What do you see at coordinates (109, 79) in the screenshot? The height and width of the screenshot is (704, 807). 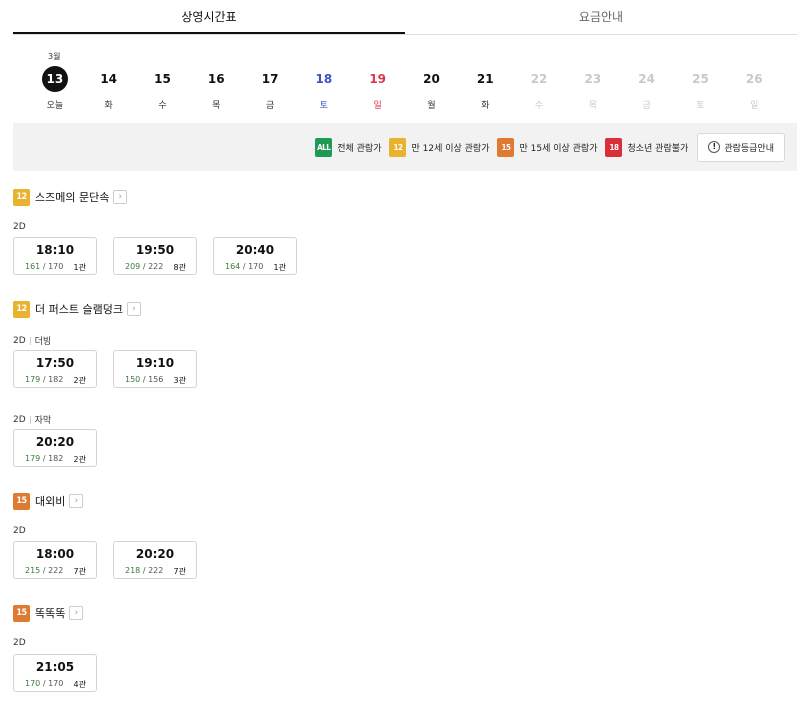 I see `date-number: 14` at bounding box center [109, 79].